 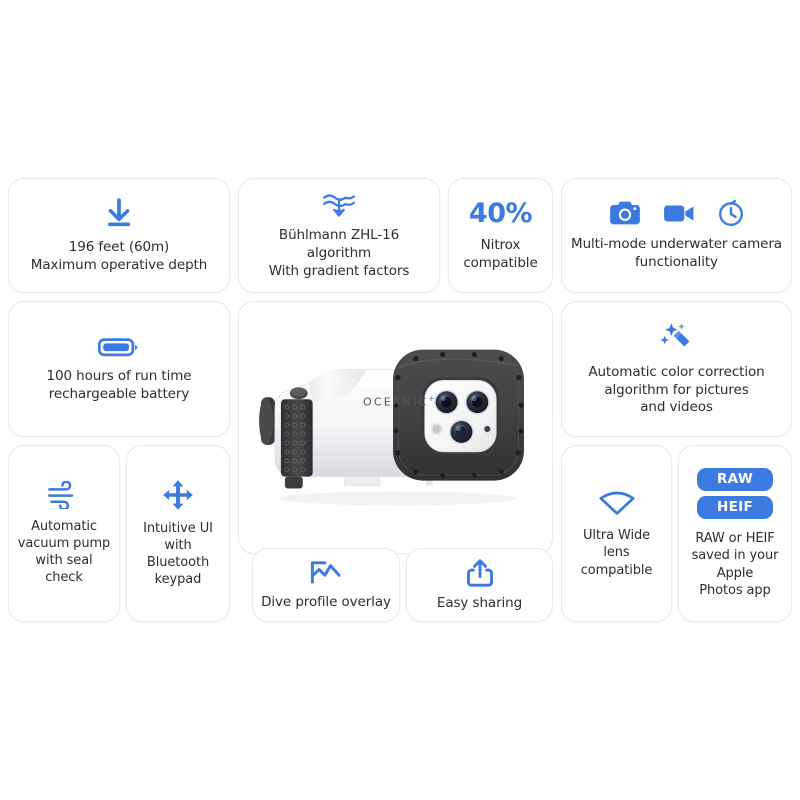 I want to click on magic-wand-icon, so click(x=677, y=338).